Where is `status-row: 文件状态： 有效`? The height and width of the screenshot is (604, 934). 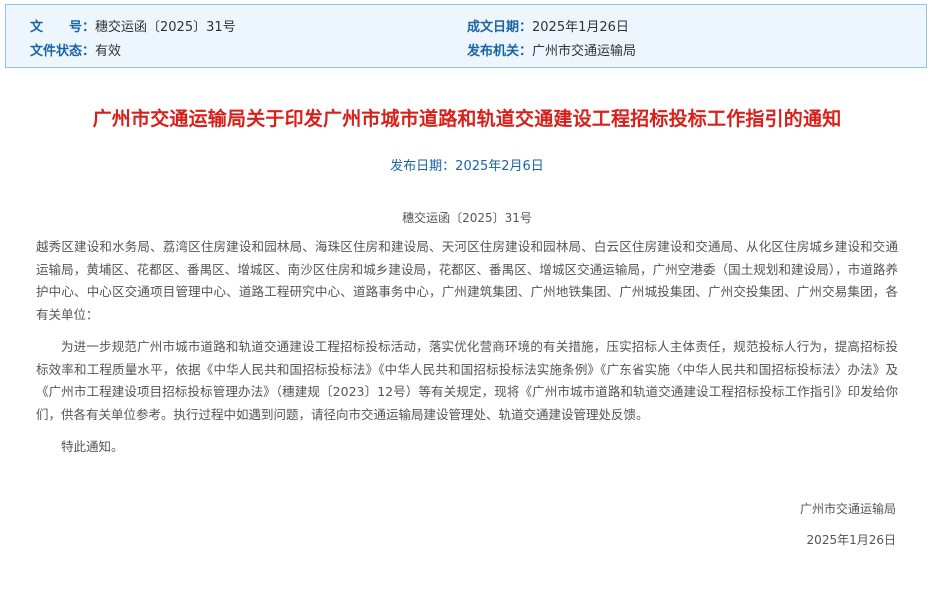
status-row: 文件状态： 有效 is located at coordinates (75, 49).